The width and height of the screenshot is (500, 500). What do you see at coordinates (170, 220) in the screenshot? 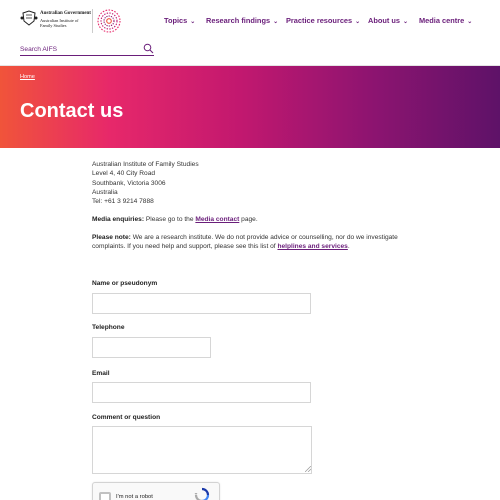
I see `media-text: Please go to the` at bounding box center [170, 220].